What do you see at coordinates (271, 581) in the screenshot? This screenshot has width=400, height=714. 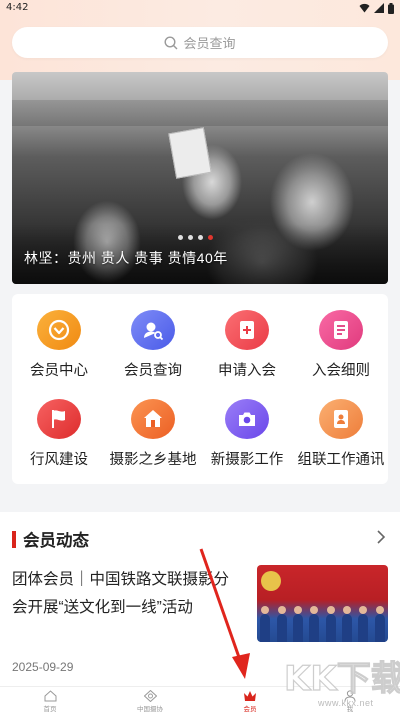 I see `emblem-icon` at bounding box center [271, 581].